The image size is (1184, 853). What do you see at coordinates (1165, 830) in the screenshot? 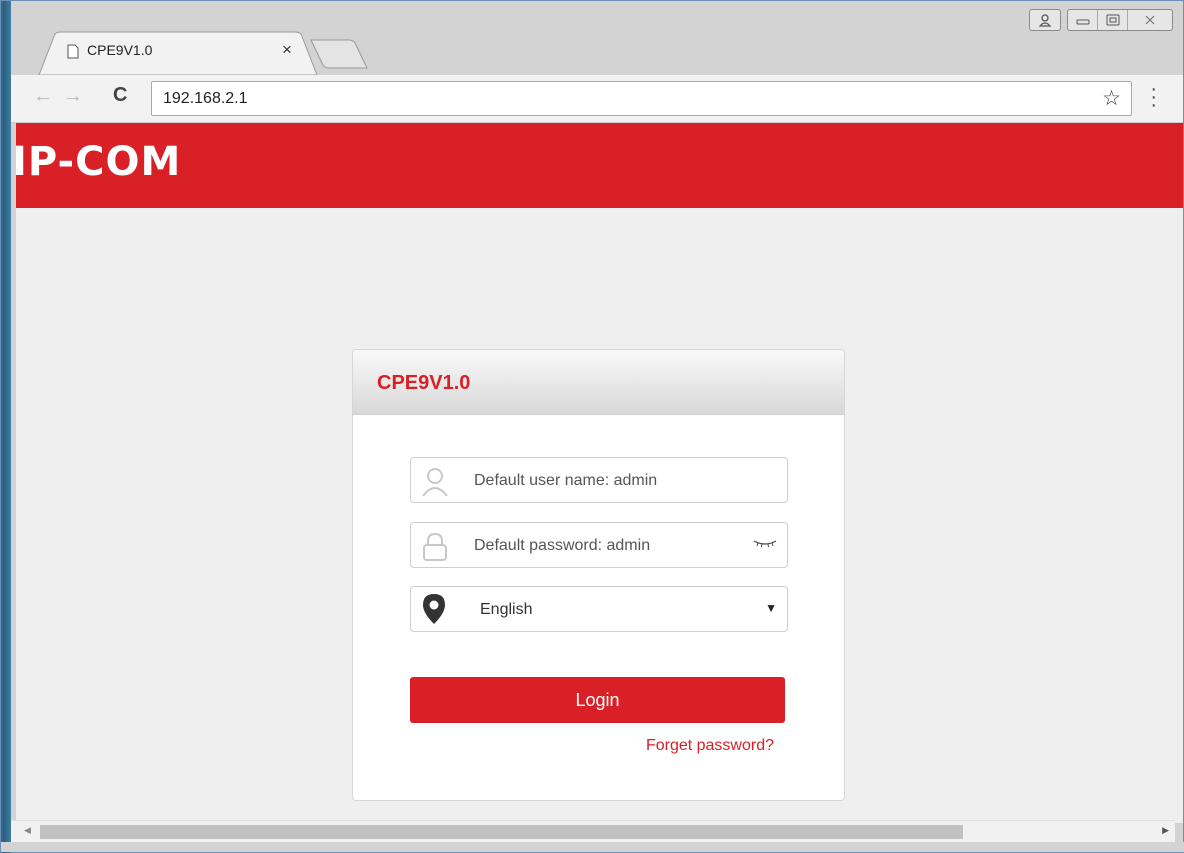
I see `scroll-right-icon: ▶` at bounding box center [1165, 830].